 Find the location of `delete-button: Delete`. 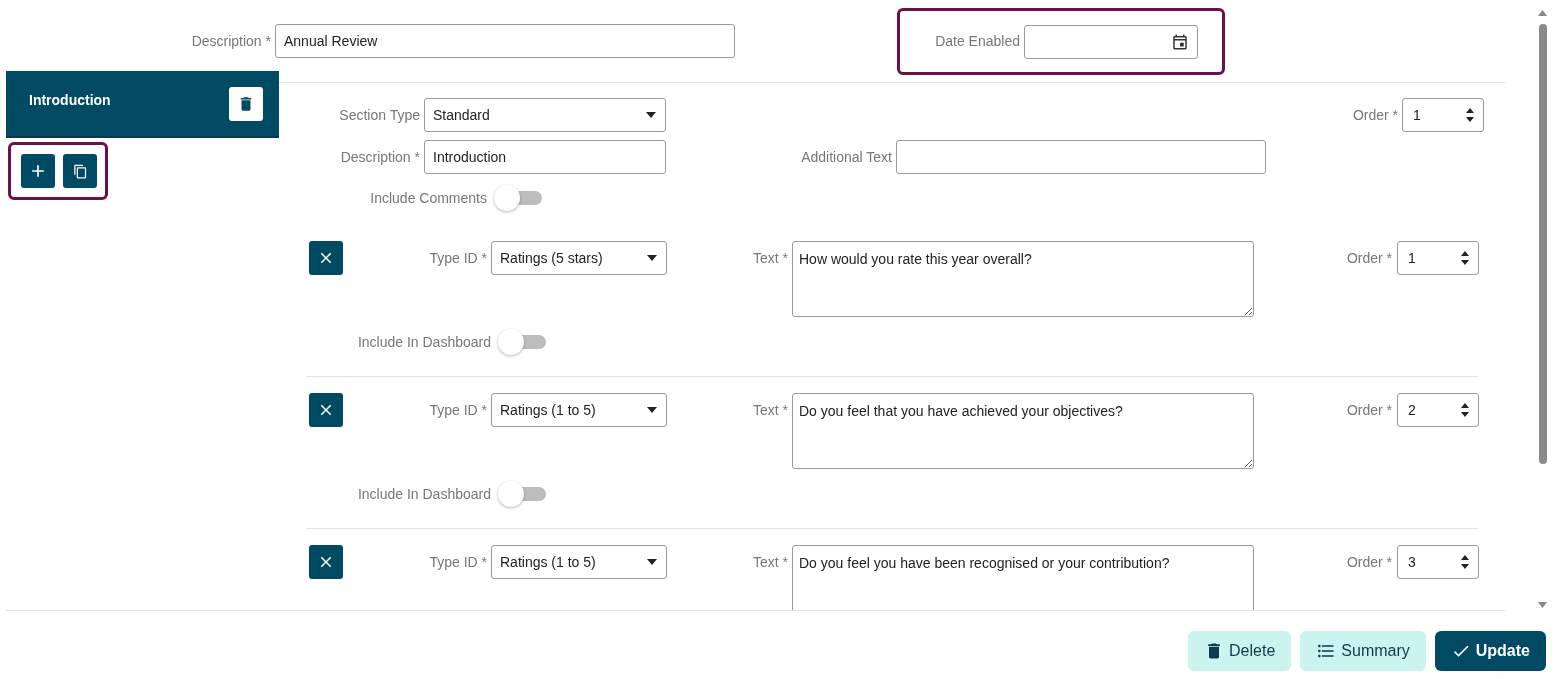

delete-button: Delete is located at coordinates (1240, 651).